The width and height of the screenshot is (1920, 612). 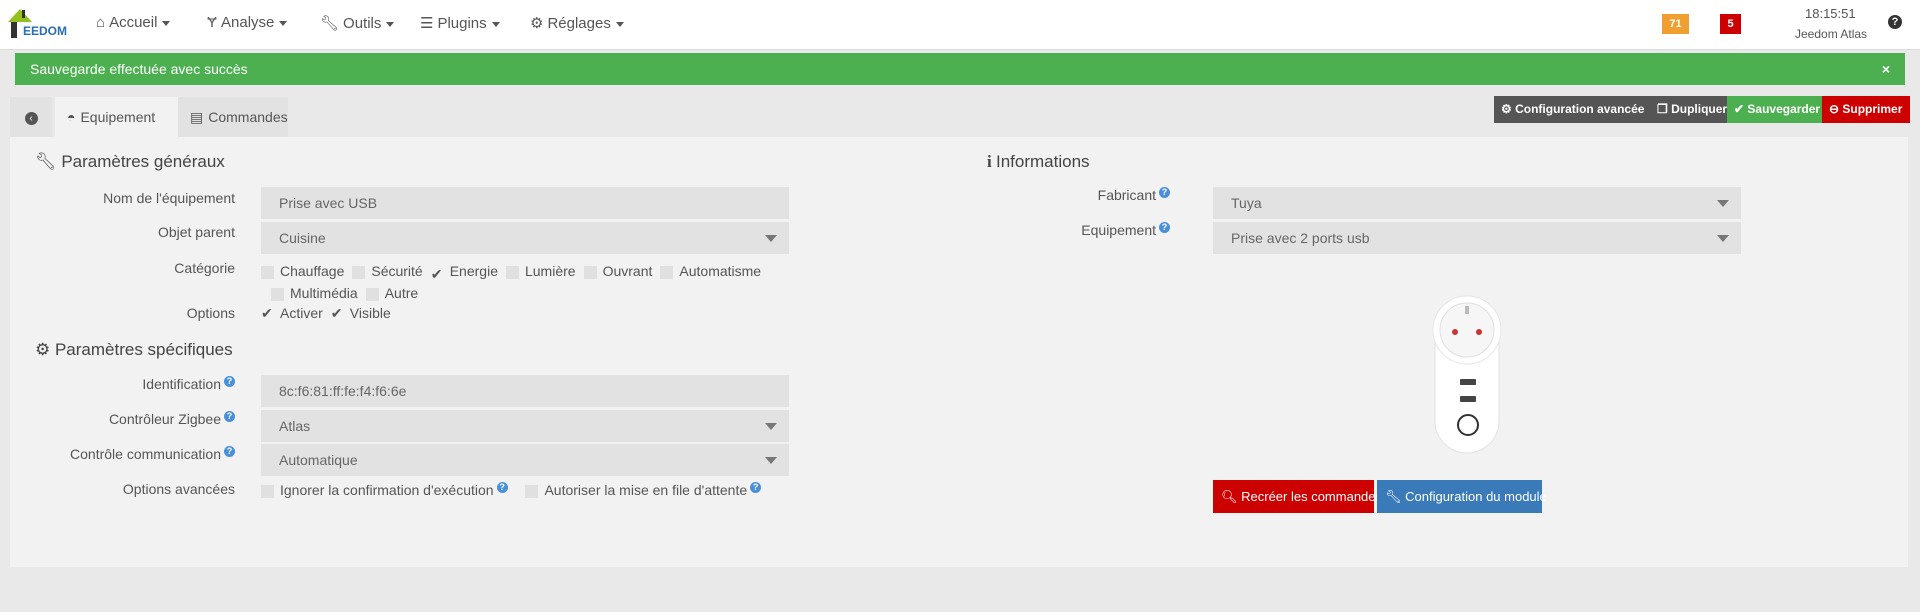 What do you see at coordinates (1886, 69) in the screenshot?
I see `close-alert-button: ×` at bounding box center [1886, 69].